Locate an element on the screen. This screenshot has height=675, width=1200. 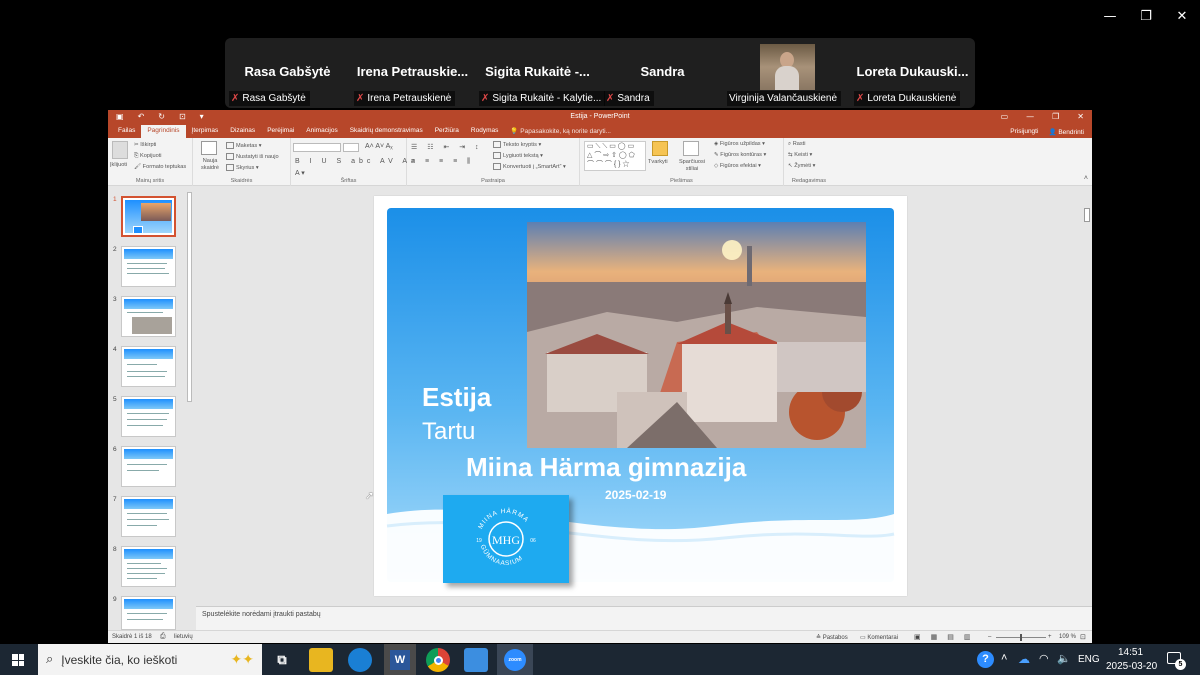
paste-icon is located at coordinates (120, 150).